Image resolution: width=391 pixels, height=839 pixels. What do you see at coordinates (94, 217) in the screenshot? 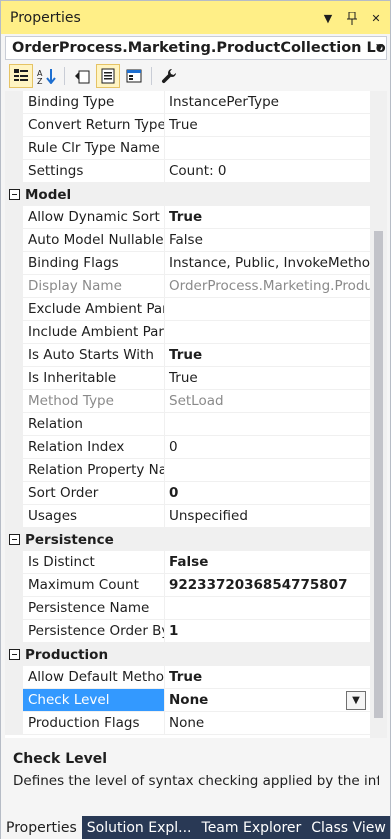
I see `property-name: Allow Dynamic Sort` at bounding box center [94, 217].